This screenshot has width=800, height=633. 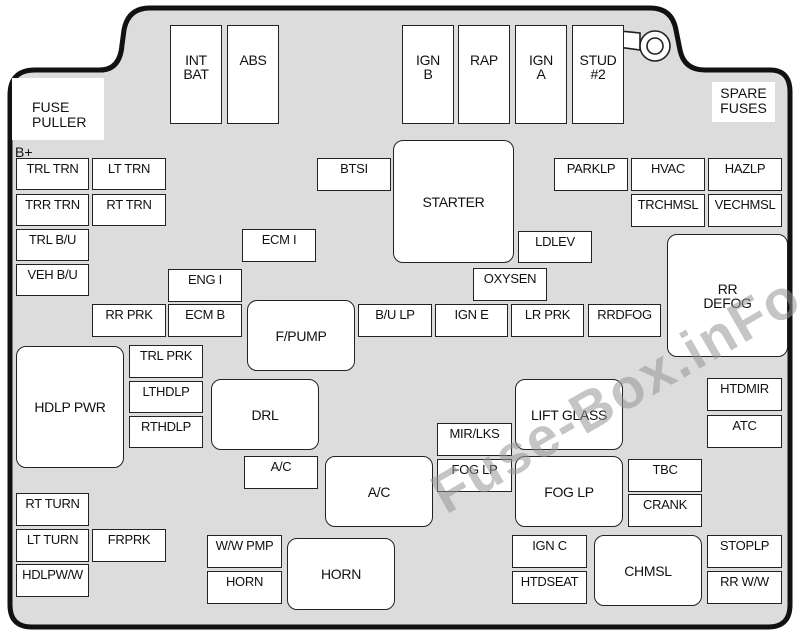 I want to click on fuse-trr-trn: TRR TRN, so click(x=52, y=210).